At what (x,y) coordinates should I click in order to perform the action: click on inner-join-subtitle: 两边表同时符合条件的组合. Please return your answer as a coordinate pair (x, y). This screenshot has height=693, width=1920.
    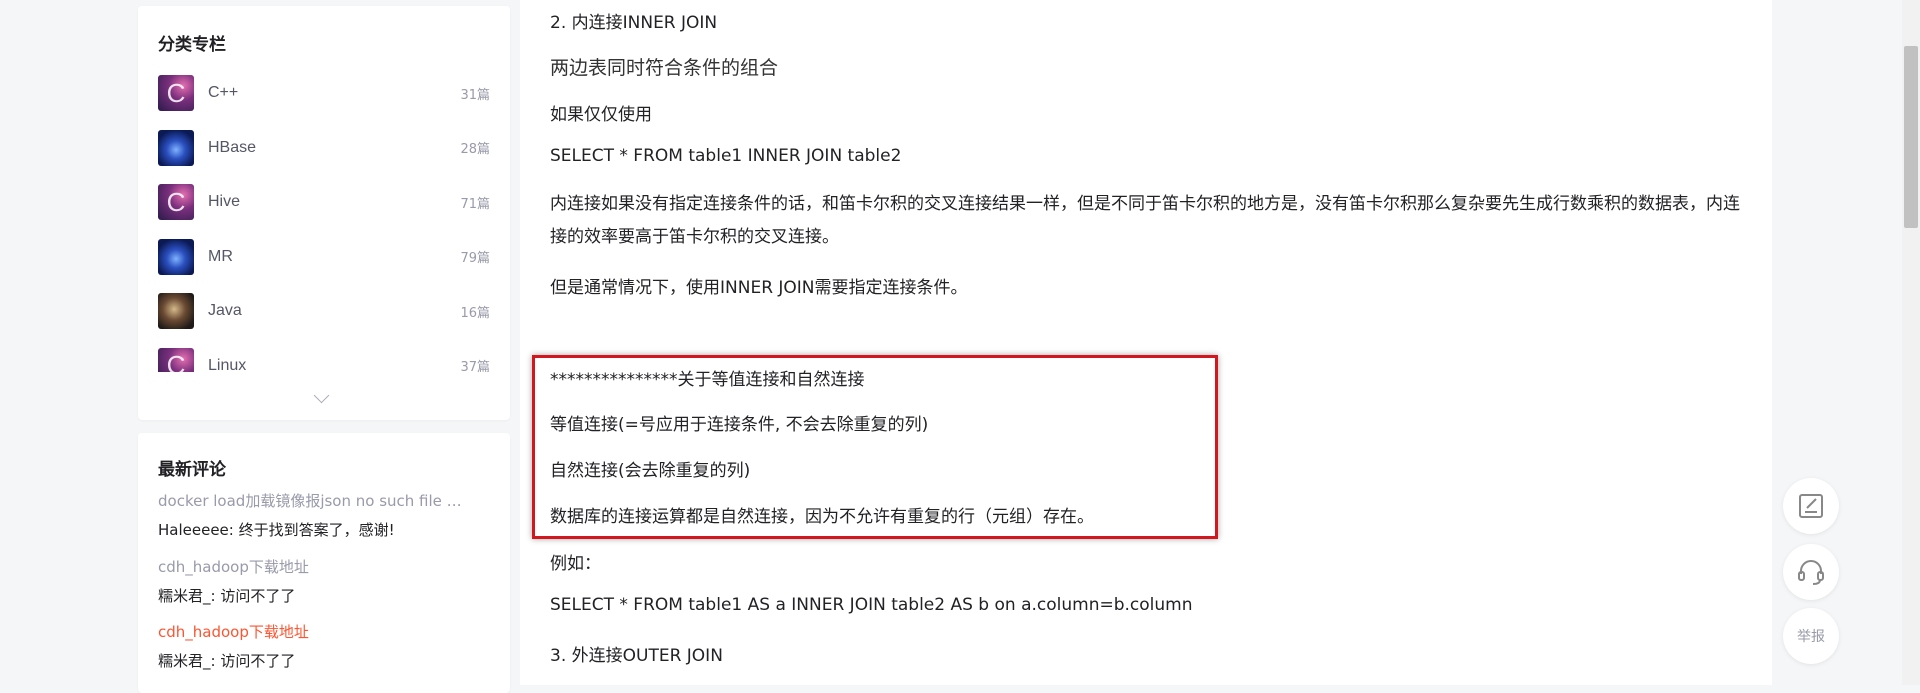
    Looking at the image, I should click on (664, 68).